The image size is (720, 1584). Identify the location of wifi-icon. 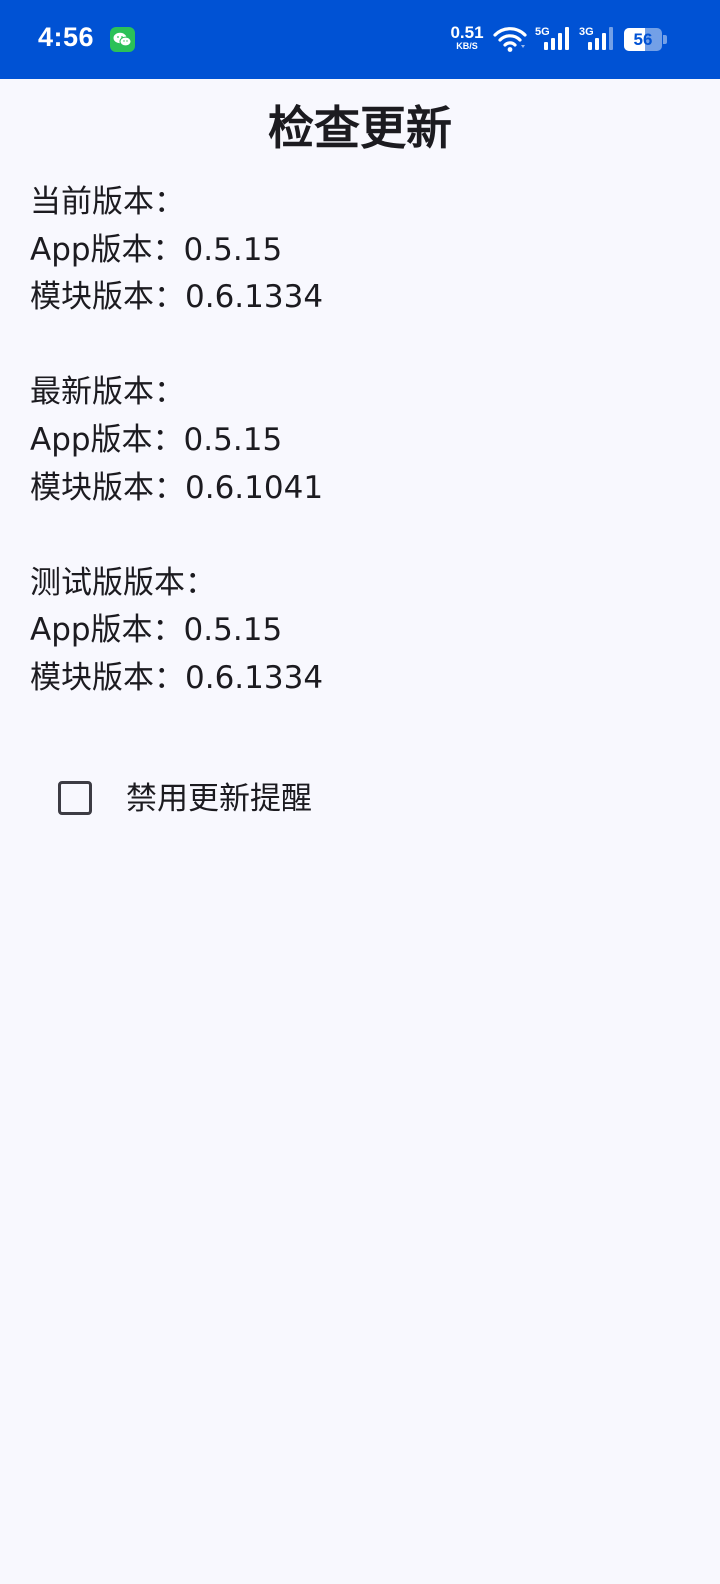
(510, 42).